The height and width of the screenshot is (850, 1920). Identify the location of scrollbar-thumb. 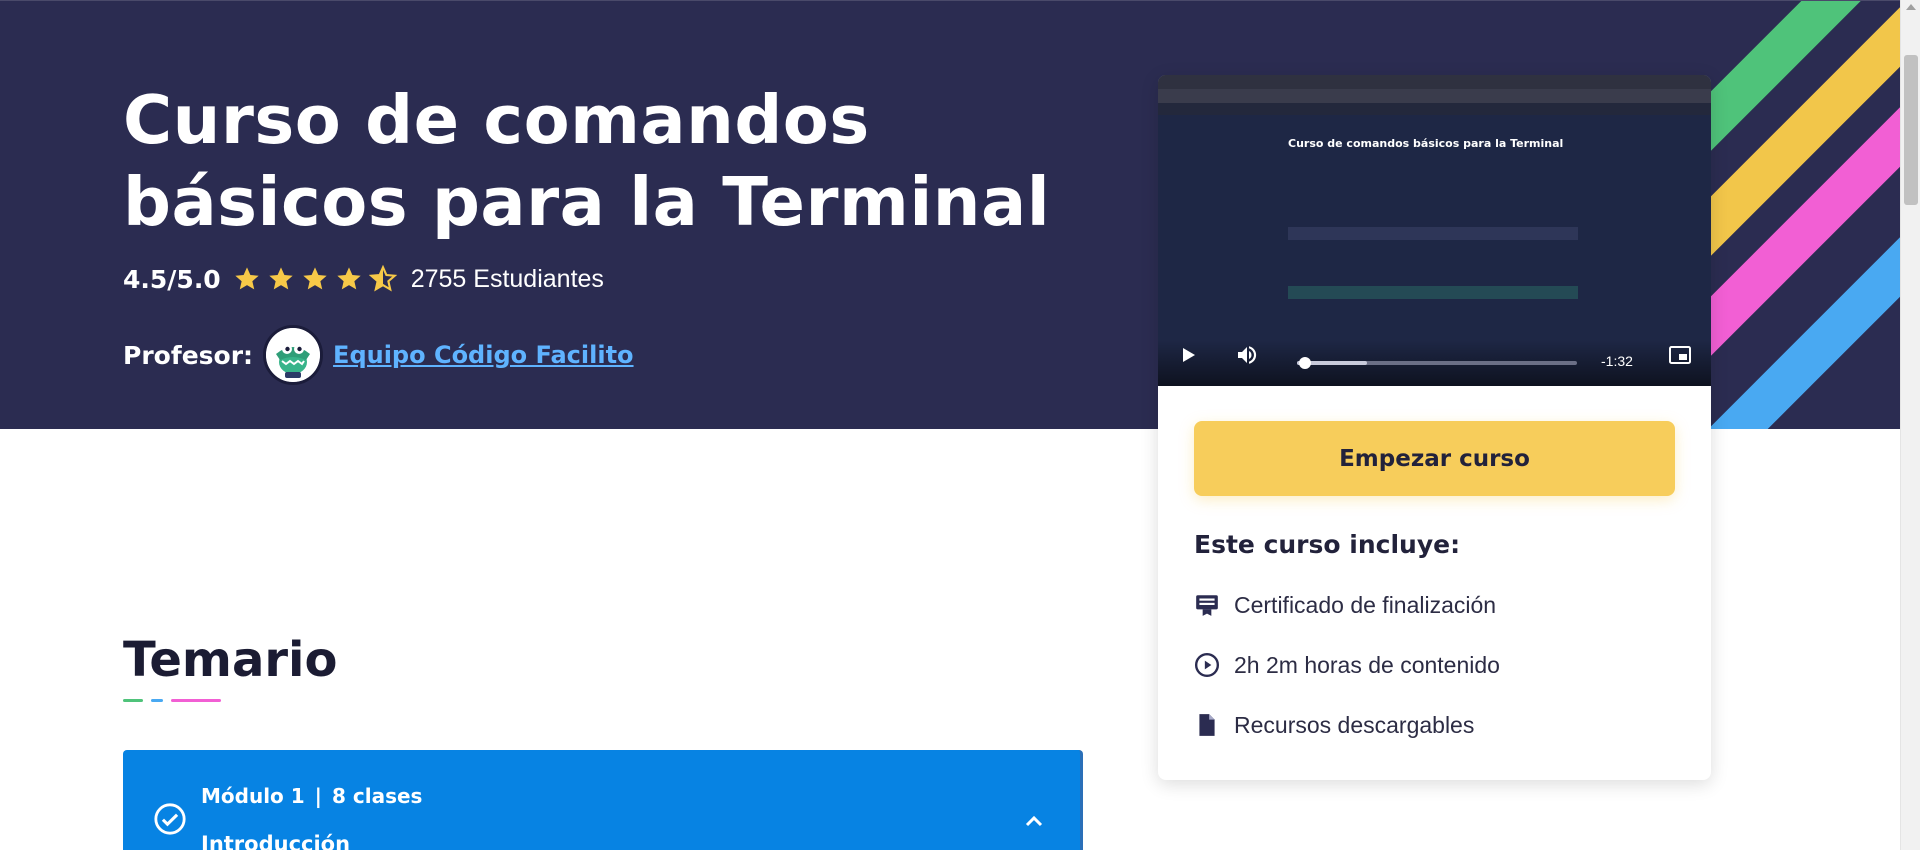
(1911, 130).